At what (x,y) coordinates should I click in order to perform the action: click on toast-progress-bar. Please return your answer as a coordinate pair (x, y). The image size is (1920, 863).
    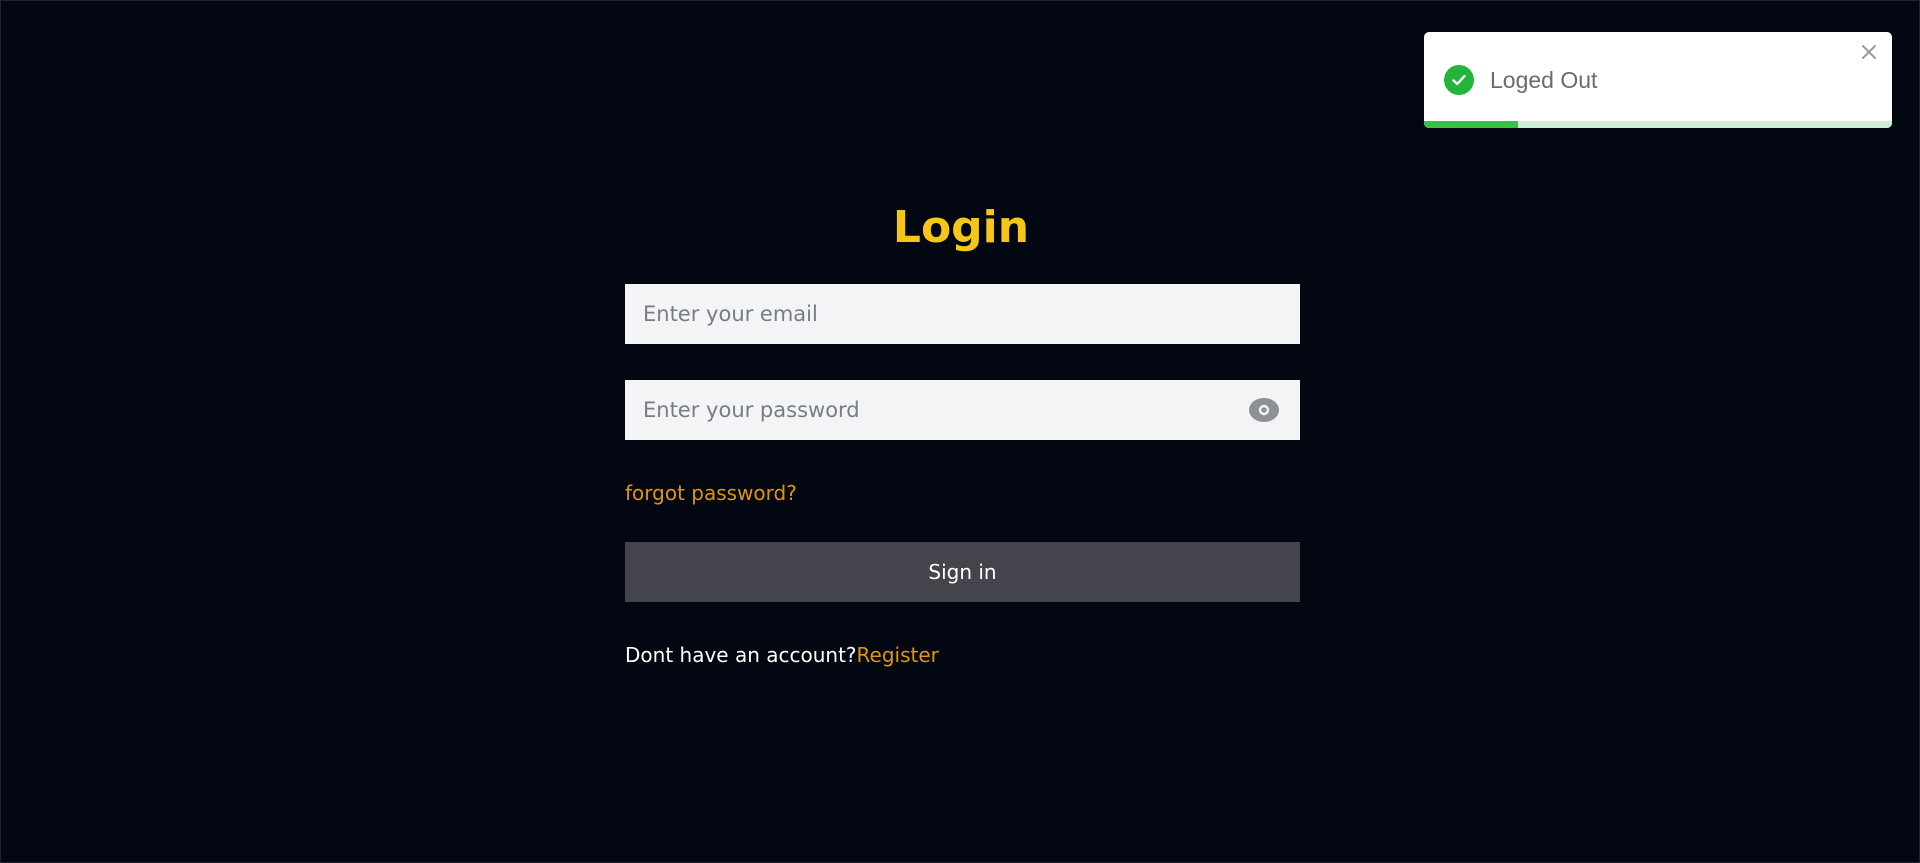
    Looking at the image, I should click on (1658, 124).